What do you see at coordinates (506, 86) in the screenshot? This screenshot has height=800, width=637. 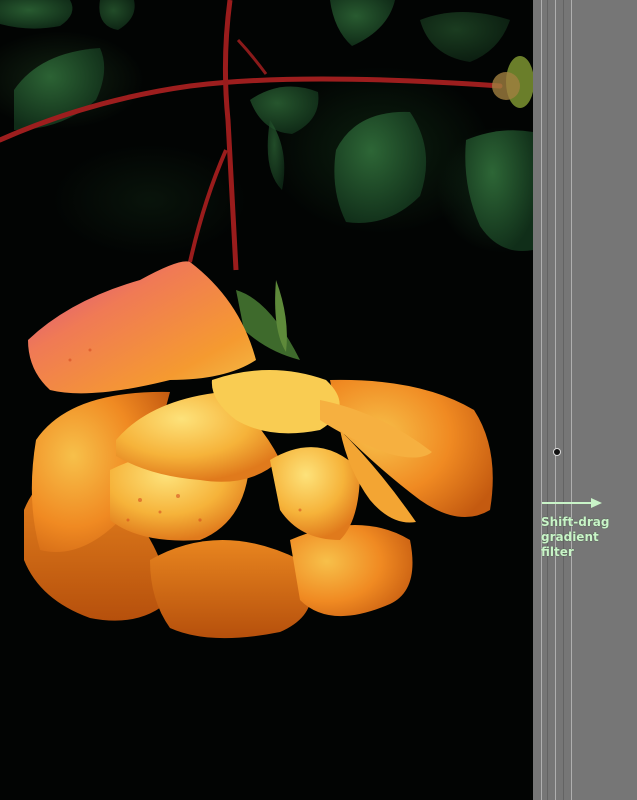 I see `bud` at bounding box center [506, 86].